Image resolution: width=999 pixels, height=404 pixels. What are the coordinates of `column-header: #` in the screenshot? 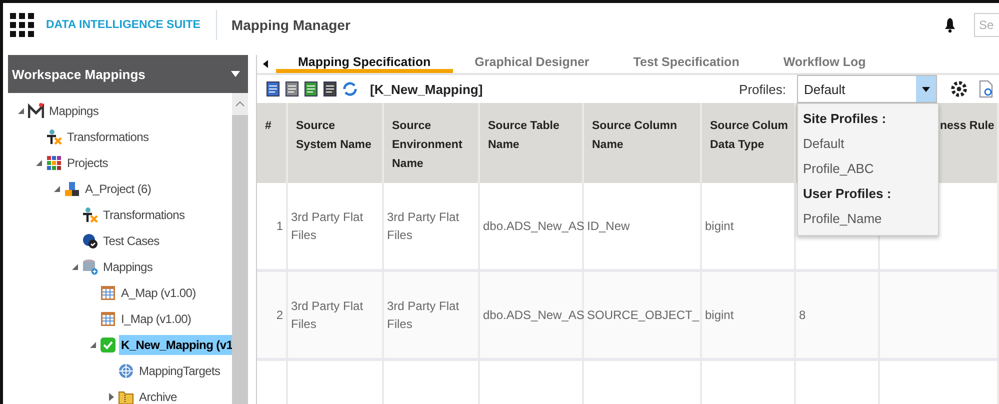 It's located at (272, 143).